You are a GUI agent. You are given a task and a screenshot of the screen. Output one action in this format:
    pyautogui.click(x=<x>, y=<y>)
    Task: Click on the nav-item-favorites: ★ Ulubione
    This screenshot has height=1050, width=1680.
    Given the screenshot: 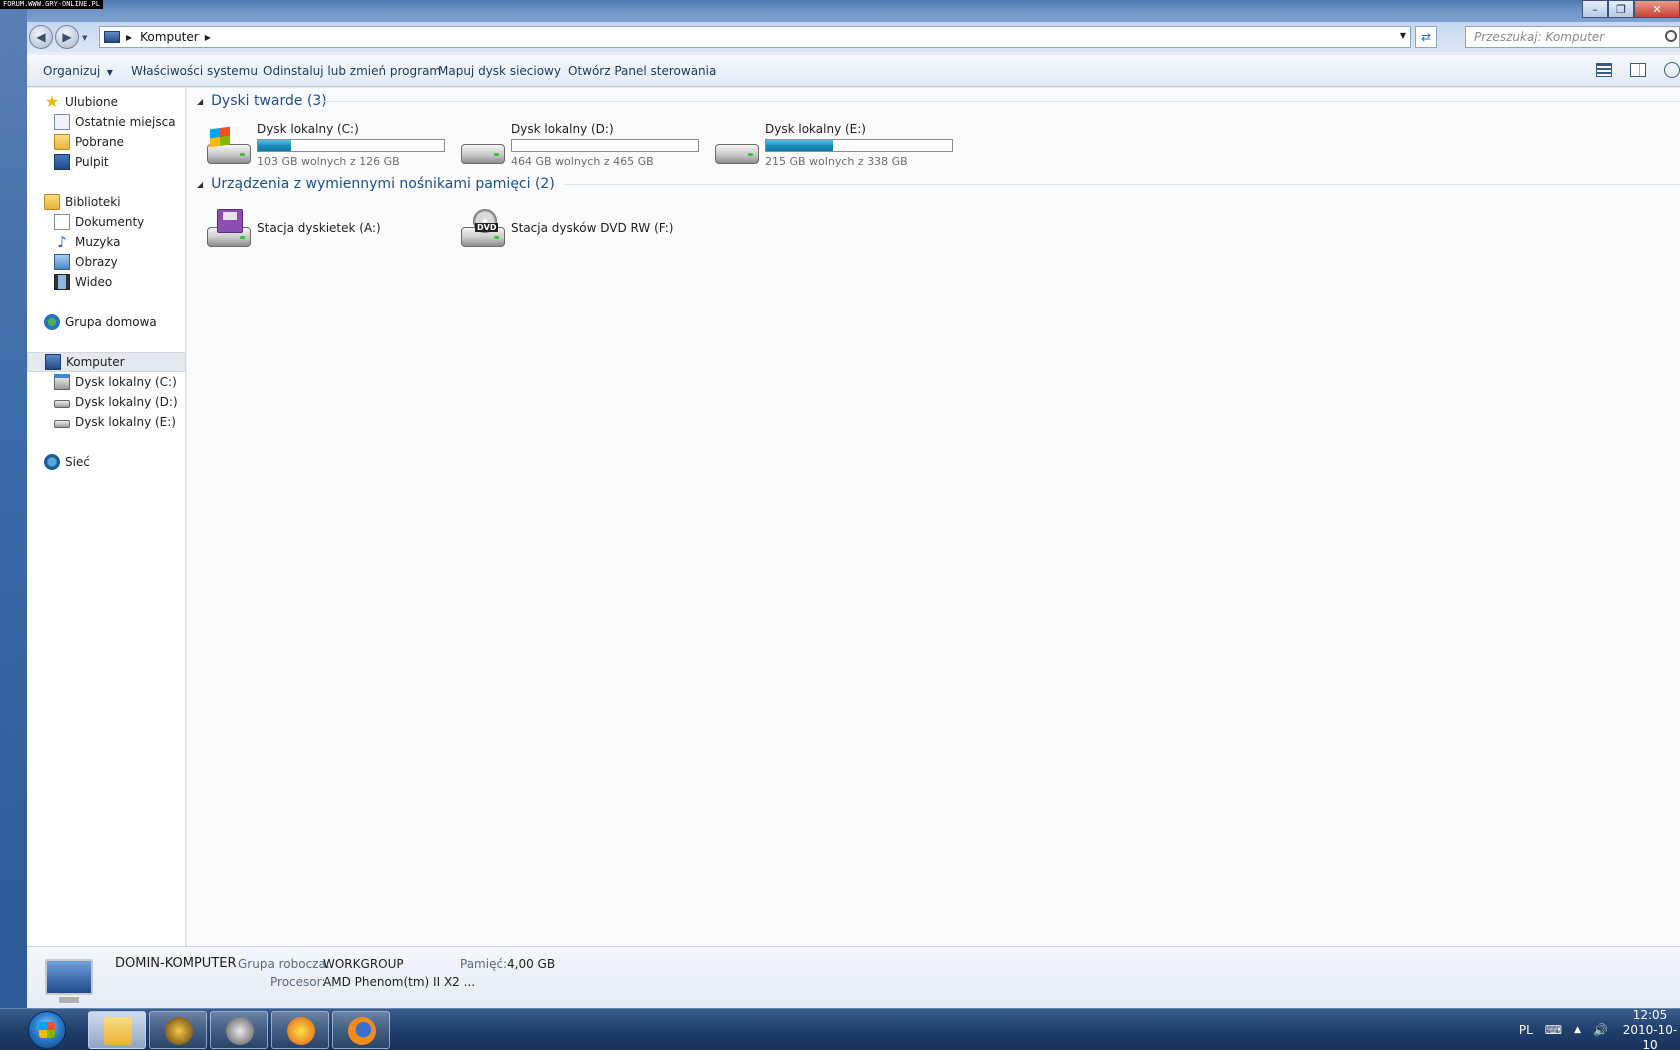 What is the action you would take?
    pyautogui.click(x=106, y=102)
    